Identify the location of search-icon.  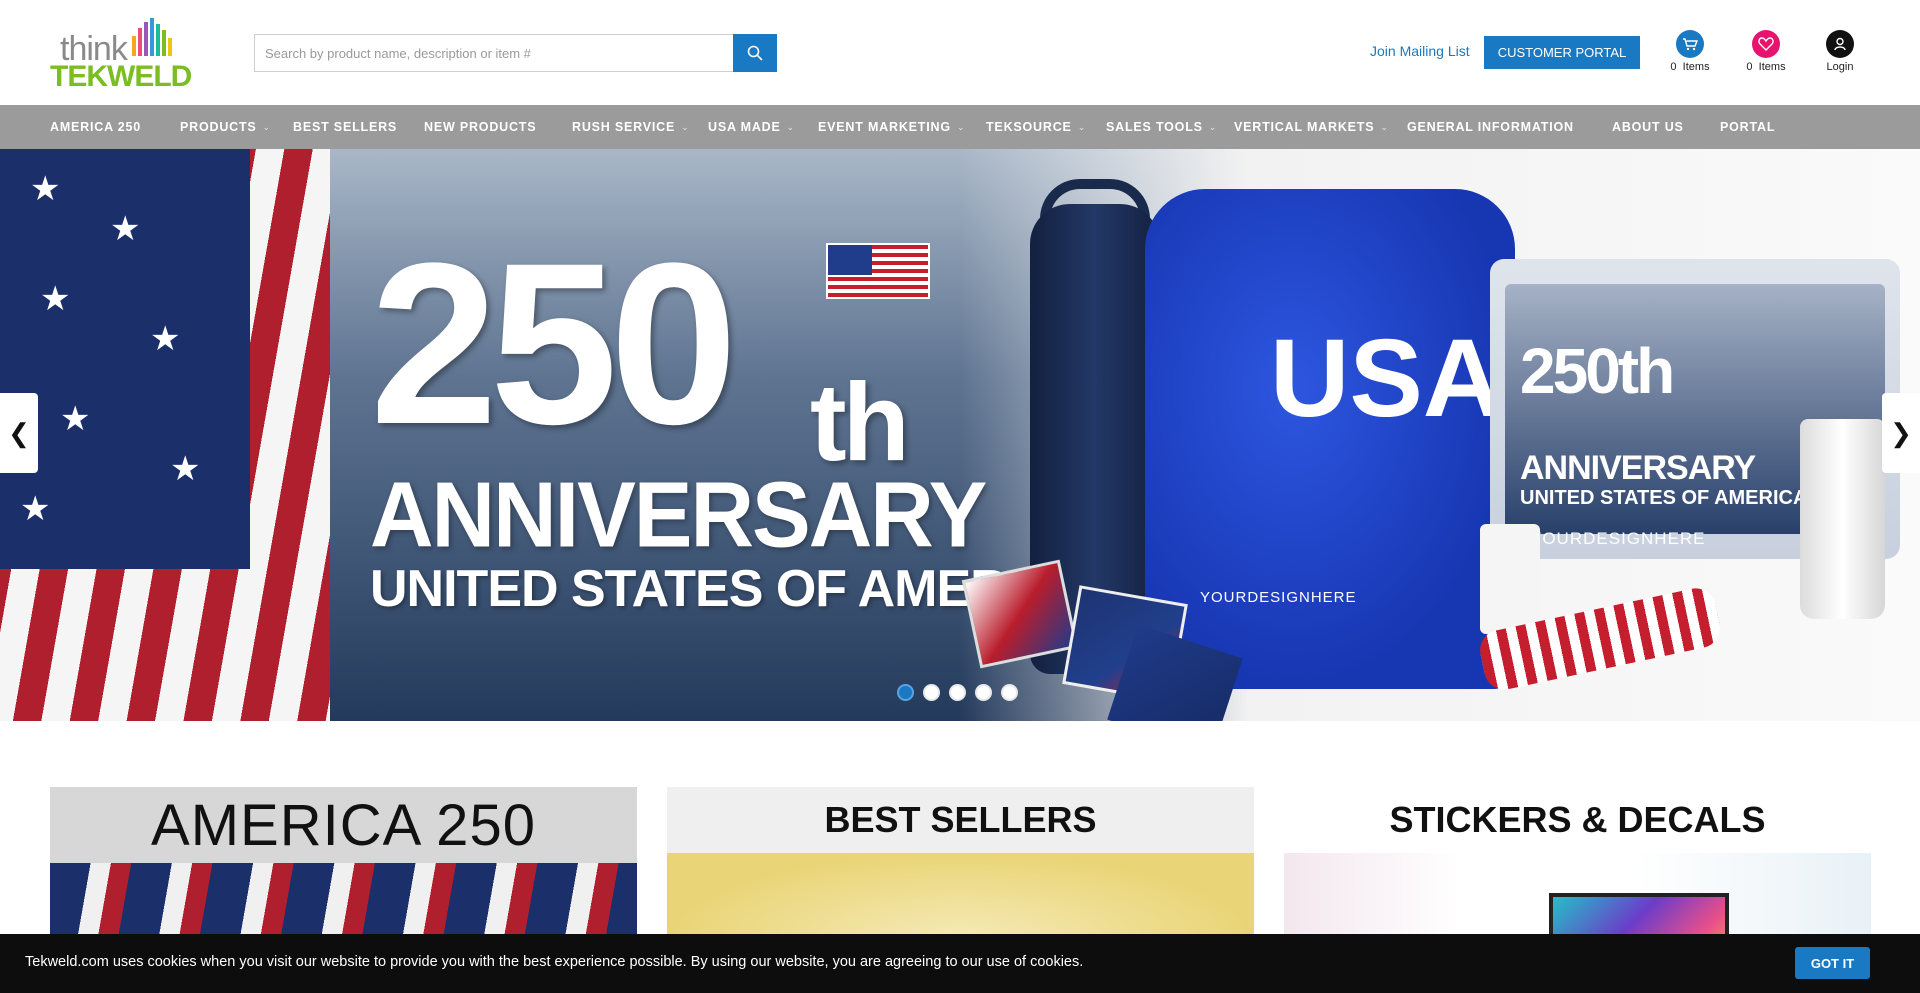
(755, 53).